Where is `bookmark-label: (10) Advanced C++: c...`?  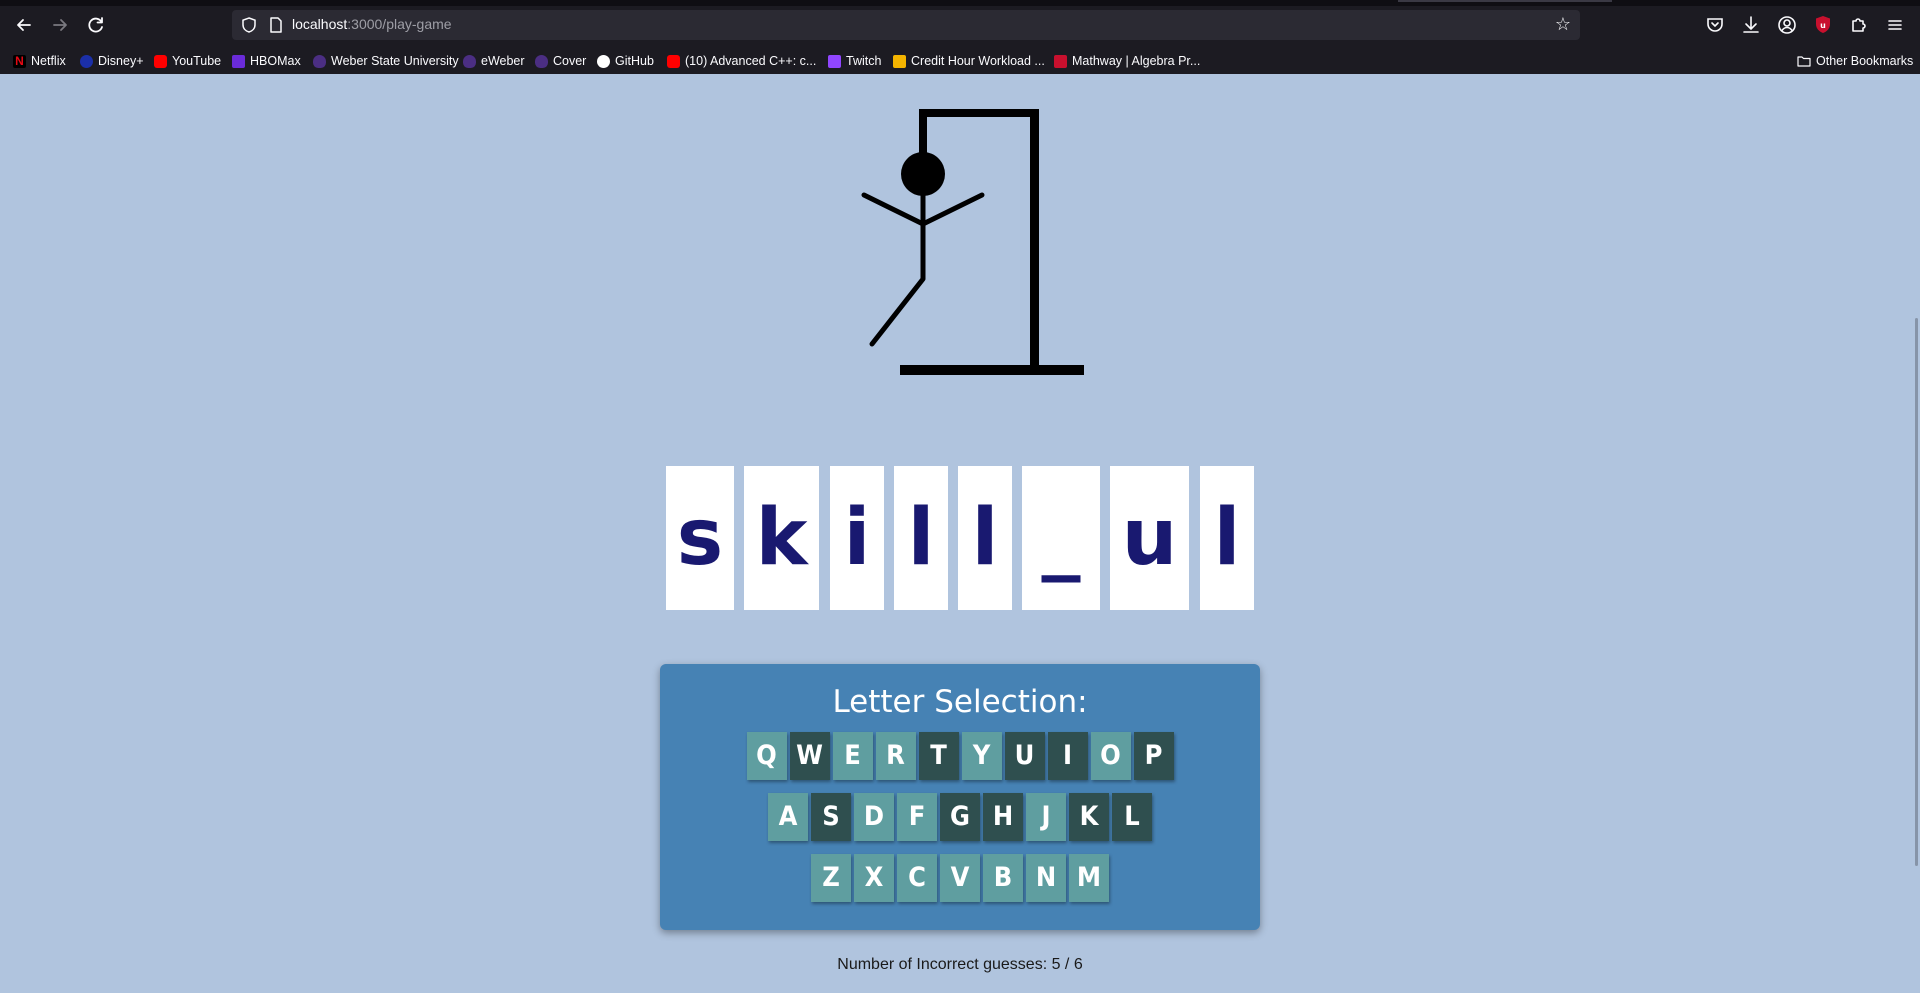
bookmark-label: (10) Advanced C++: c... is located at coordinates (751, 61).